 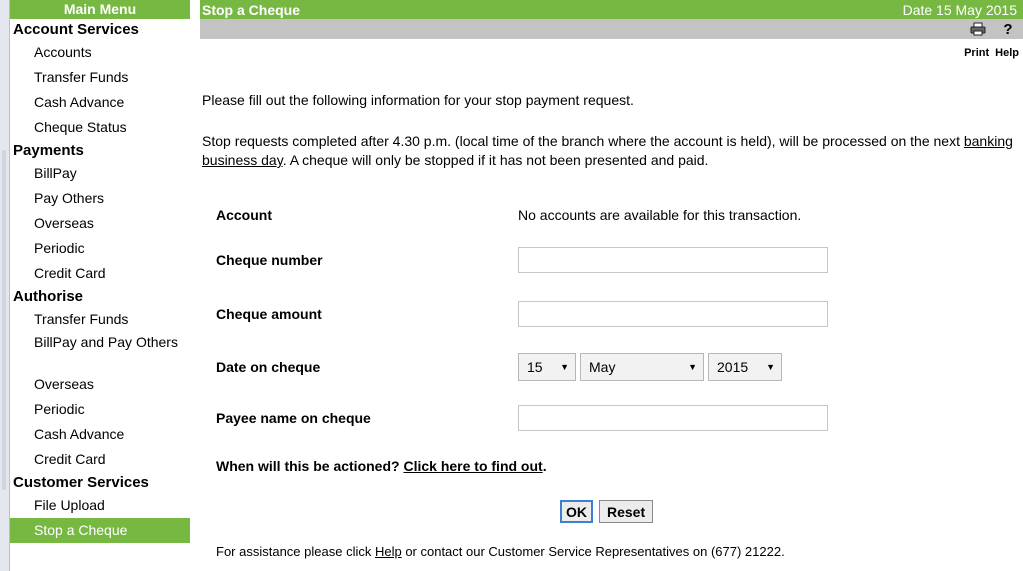 I want to click on section-customer-services: Customer Services, so click(x=81, y=482).